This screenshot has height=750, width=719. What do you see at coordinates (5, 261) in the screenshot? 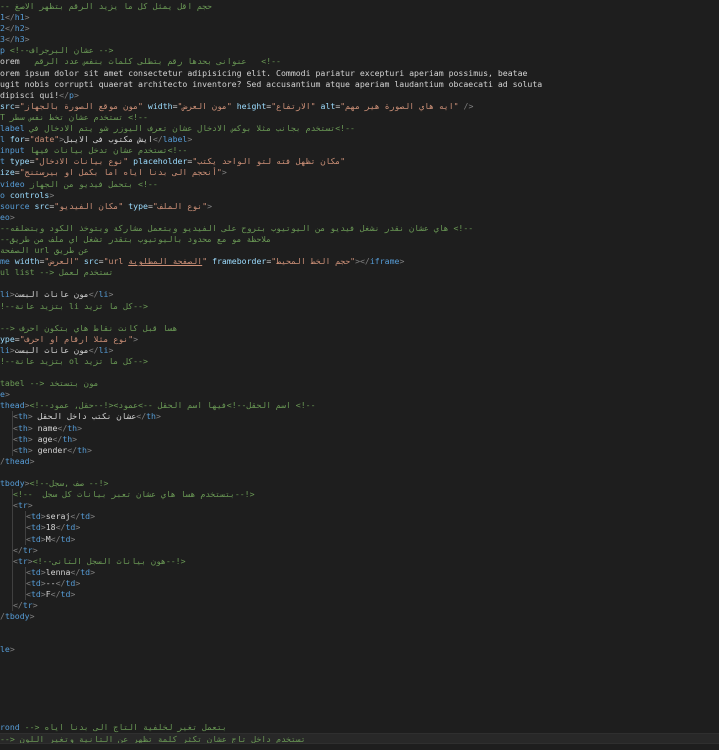
I see `code-token: me` at bounding box center [5, 261].